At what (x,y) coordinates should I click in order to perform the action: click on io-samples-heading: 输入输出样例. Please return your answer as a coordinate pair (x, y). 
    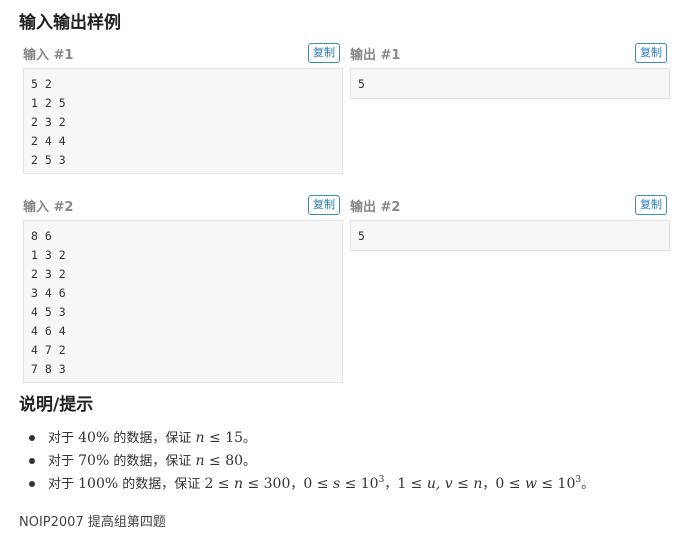
    Looking at the image, I should click on (70, 23).